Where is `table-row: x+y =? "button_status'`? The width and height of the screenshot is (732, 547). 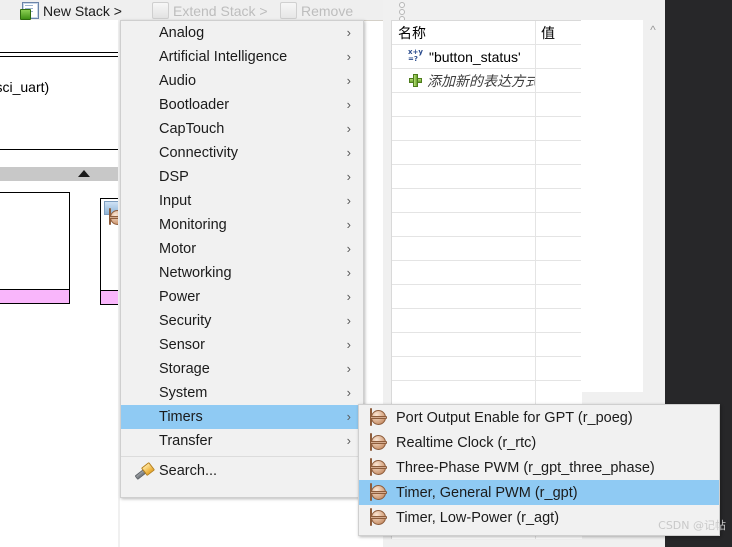
table-row: x+y =? "button_status' is located at coordinates (487, 57).